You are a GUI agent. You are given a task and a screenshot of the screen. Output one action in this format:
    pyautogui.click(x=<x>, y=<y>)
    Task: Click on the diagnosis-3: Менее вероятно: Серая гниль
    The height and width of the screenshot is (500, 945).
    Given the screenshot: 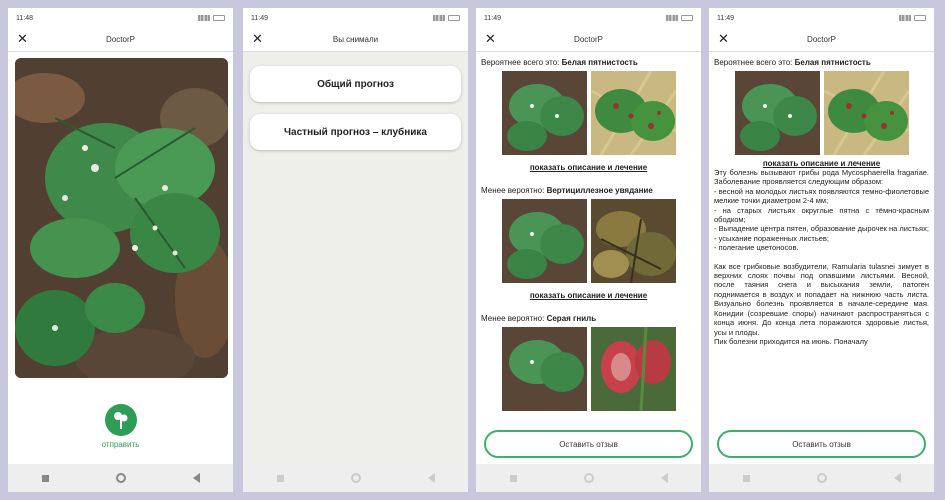 What is the action you would take?
    pyautogui.click(x=588, y=318)
    